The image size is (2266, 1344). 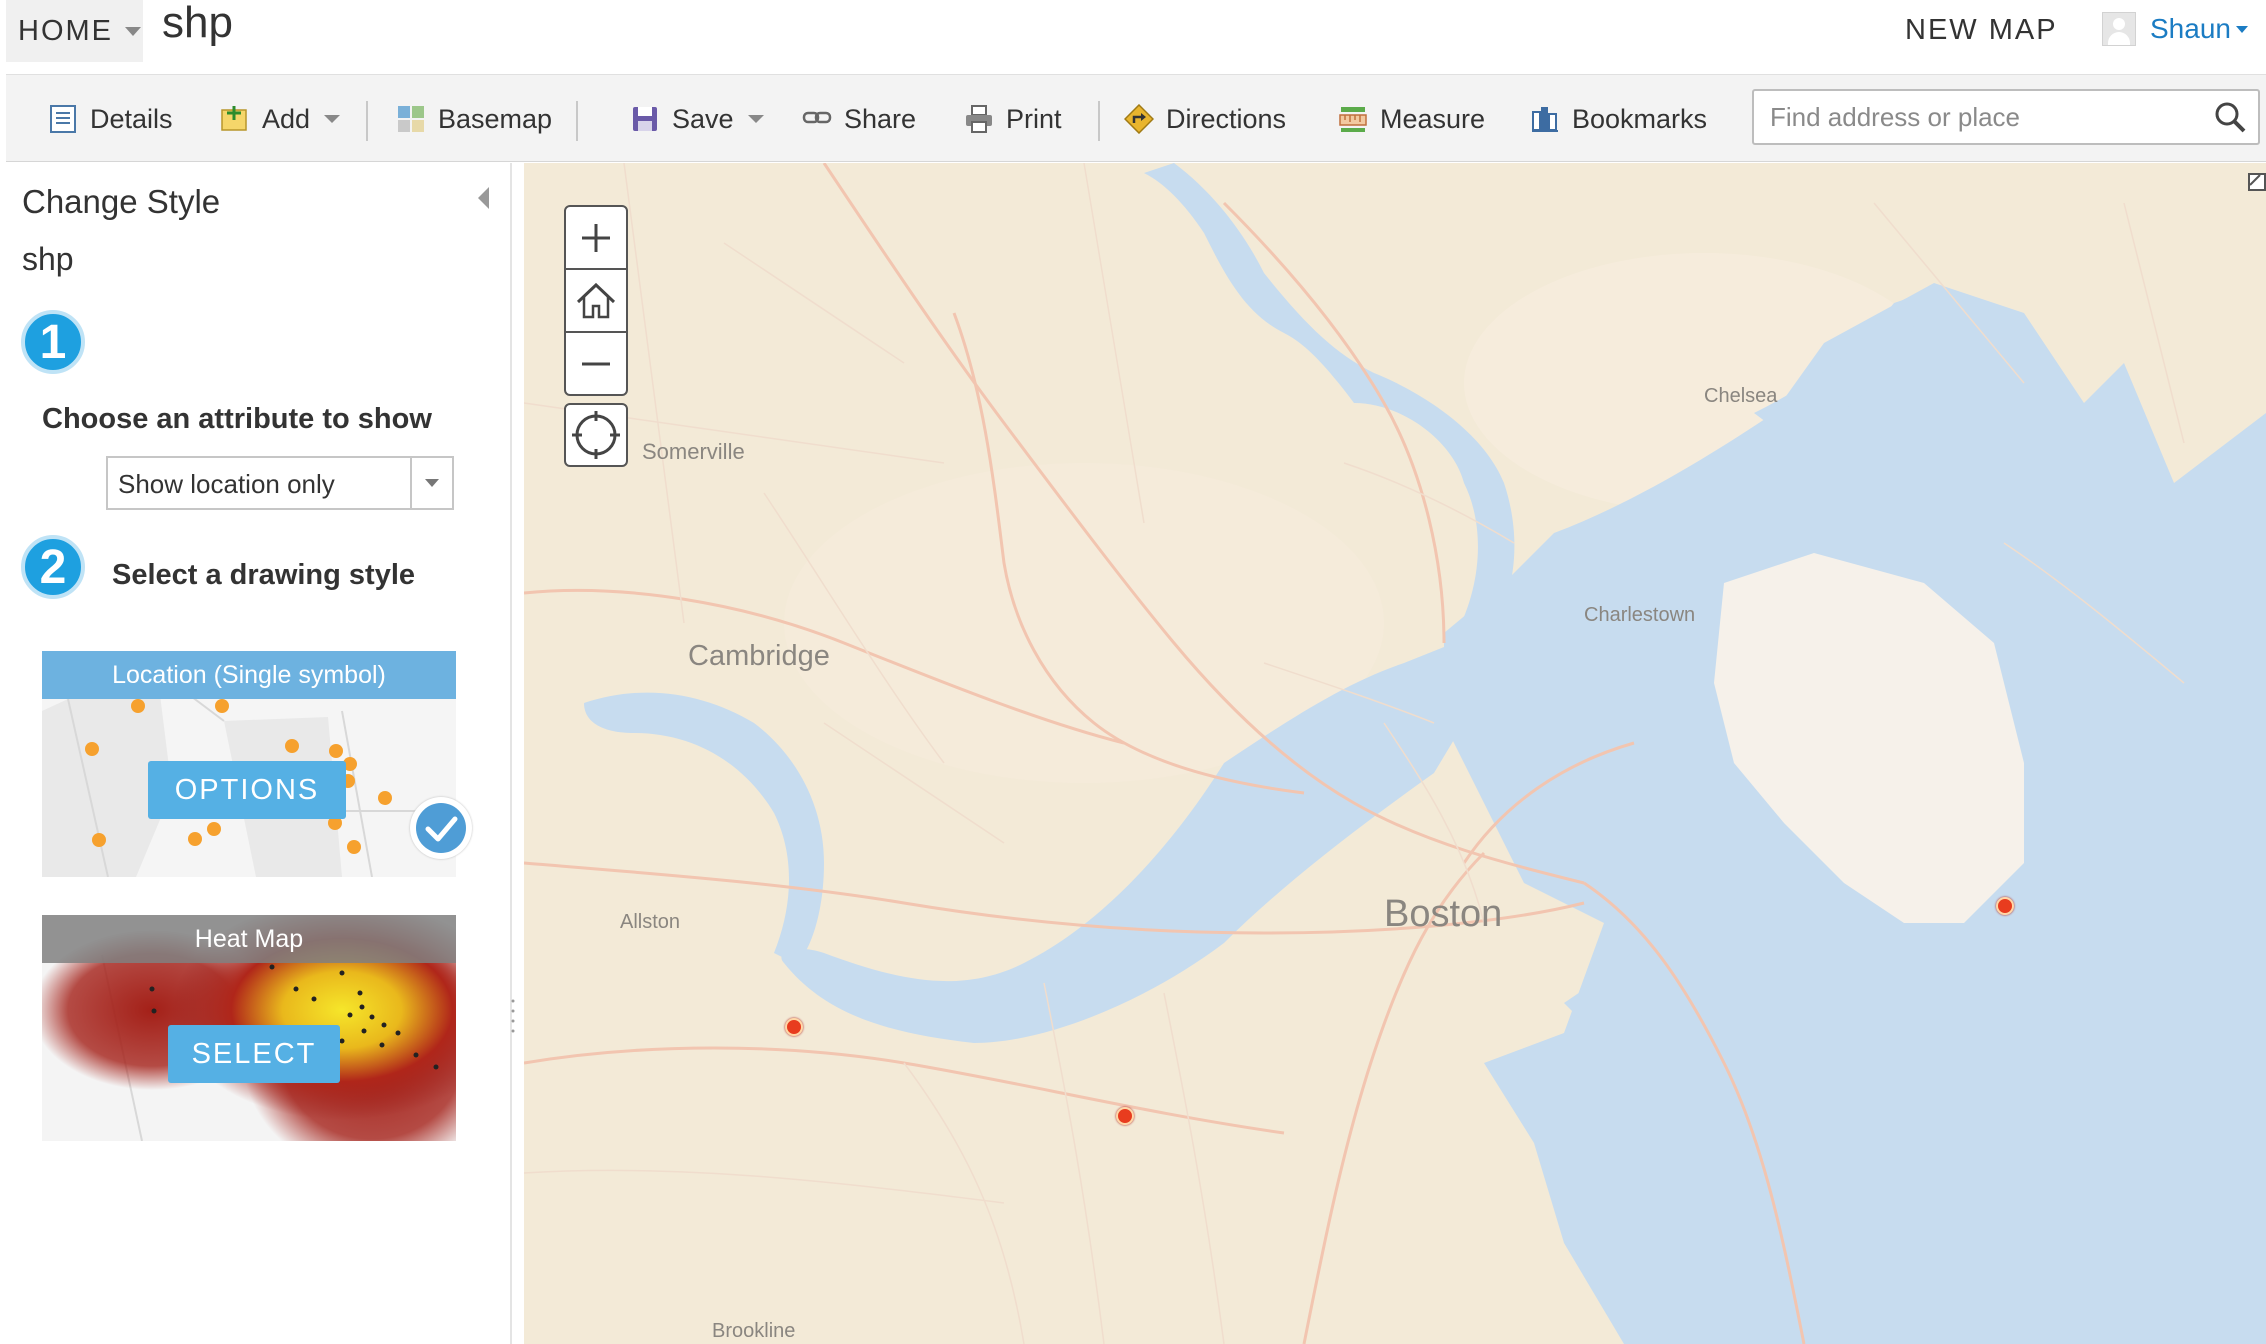 I want to click on bookmarks-label: Bookmarks, so click(x=1640, y=118).